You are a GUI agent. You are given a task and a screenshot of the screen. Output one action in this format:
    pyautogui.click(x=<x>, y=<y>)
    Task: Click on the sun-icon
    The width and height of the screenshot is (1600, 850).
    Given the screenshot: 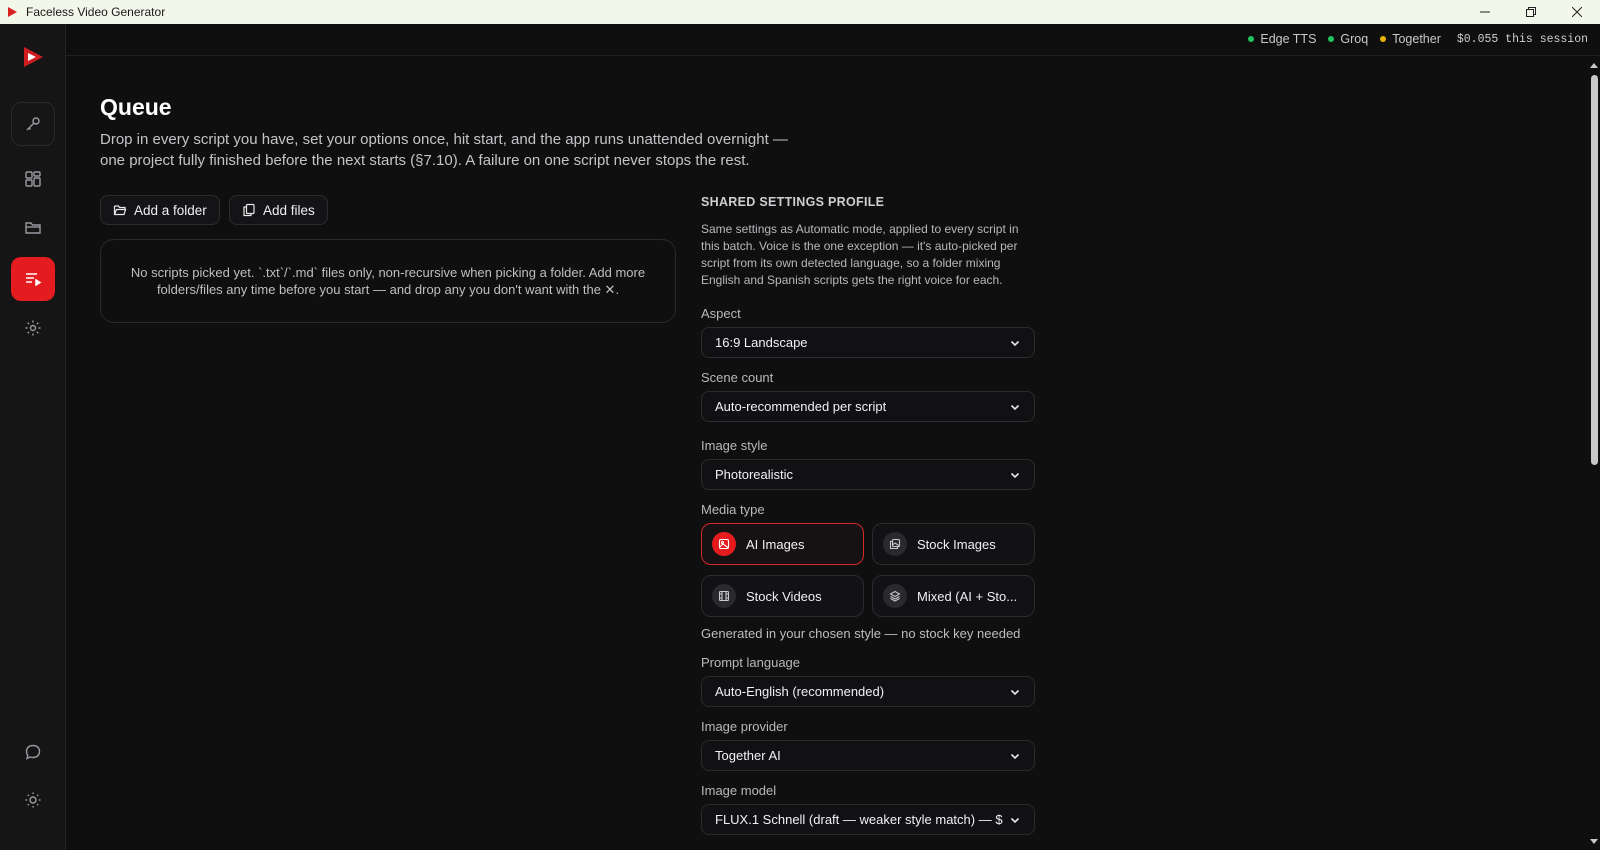 What is the action you would take?
    pyautogui.click(x=33, y=800)
    